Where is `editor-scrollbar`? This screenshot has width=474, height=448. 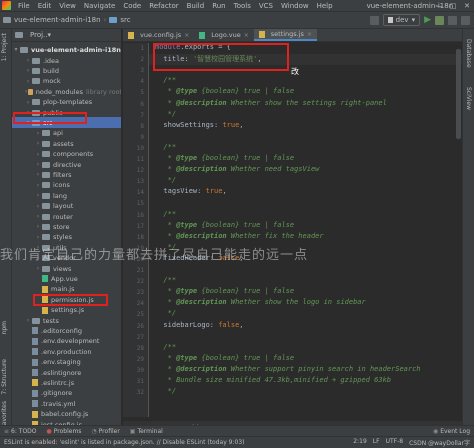 editor-scrollbar is located at coordinates (458, 94).